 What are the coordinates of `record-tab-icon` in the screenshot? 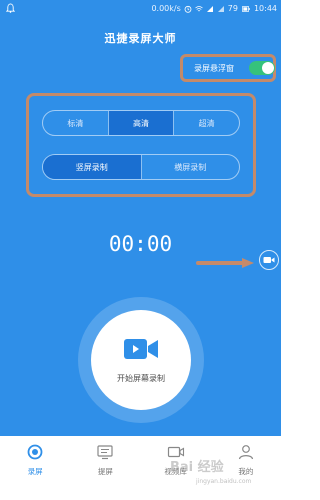 It's located at (35, 452).